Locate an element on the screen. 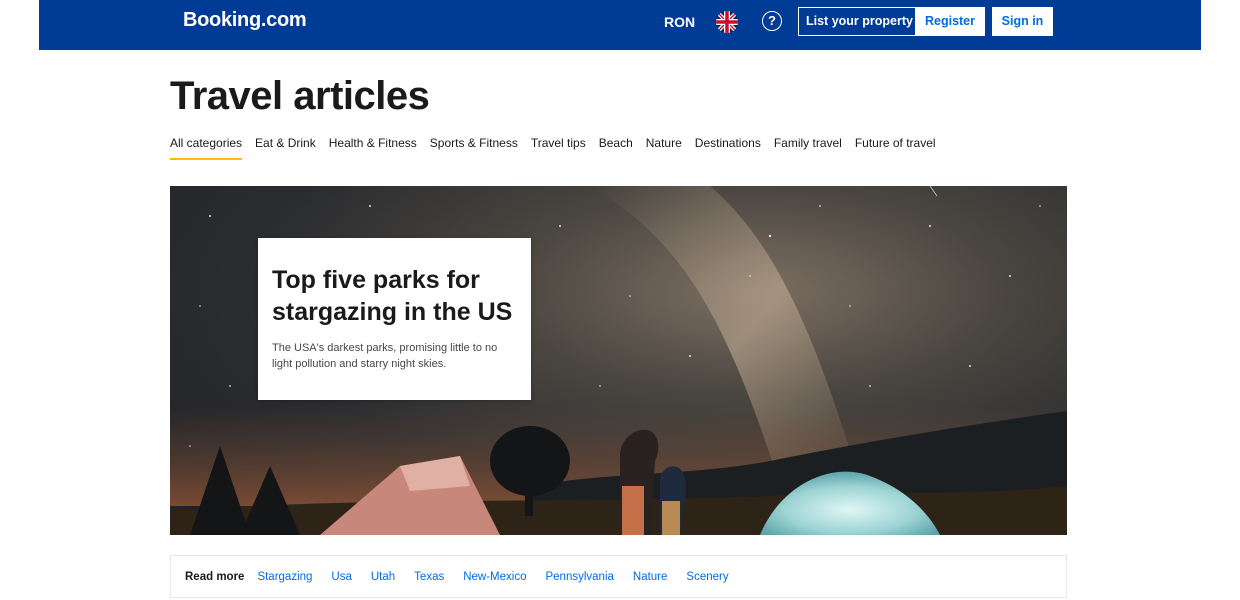 The height and width of the screenshot is (600, 1240). list-property-button: List your property is located at coordinates (859, 21).